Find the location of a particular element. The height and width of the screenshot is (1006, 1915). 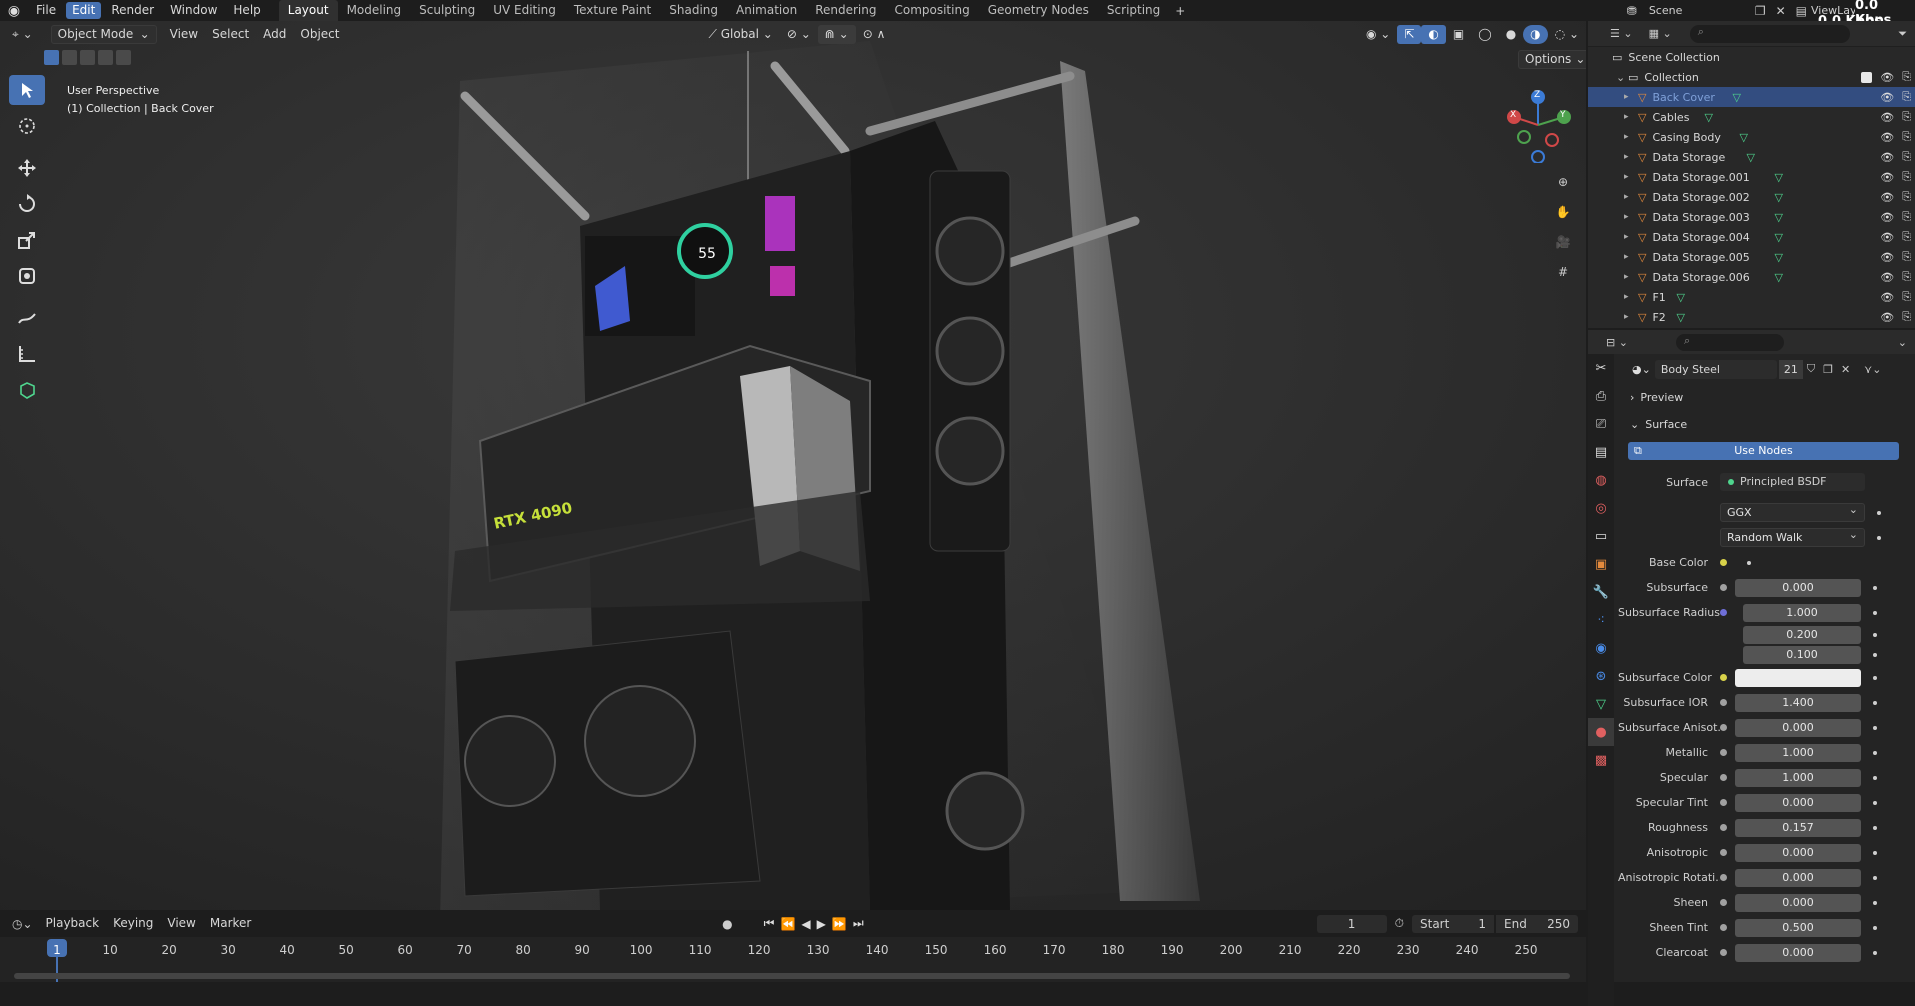

measure-tool-icon is located at coordinates (27, 354).